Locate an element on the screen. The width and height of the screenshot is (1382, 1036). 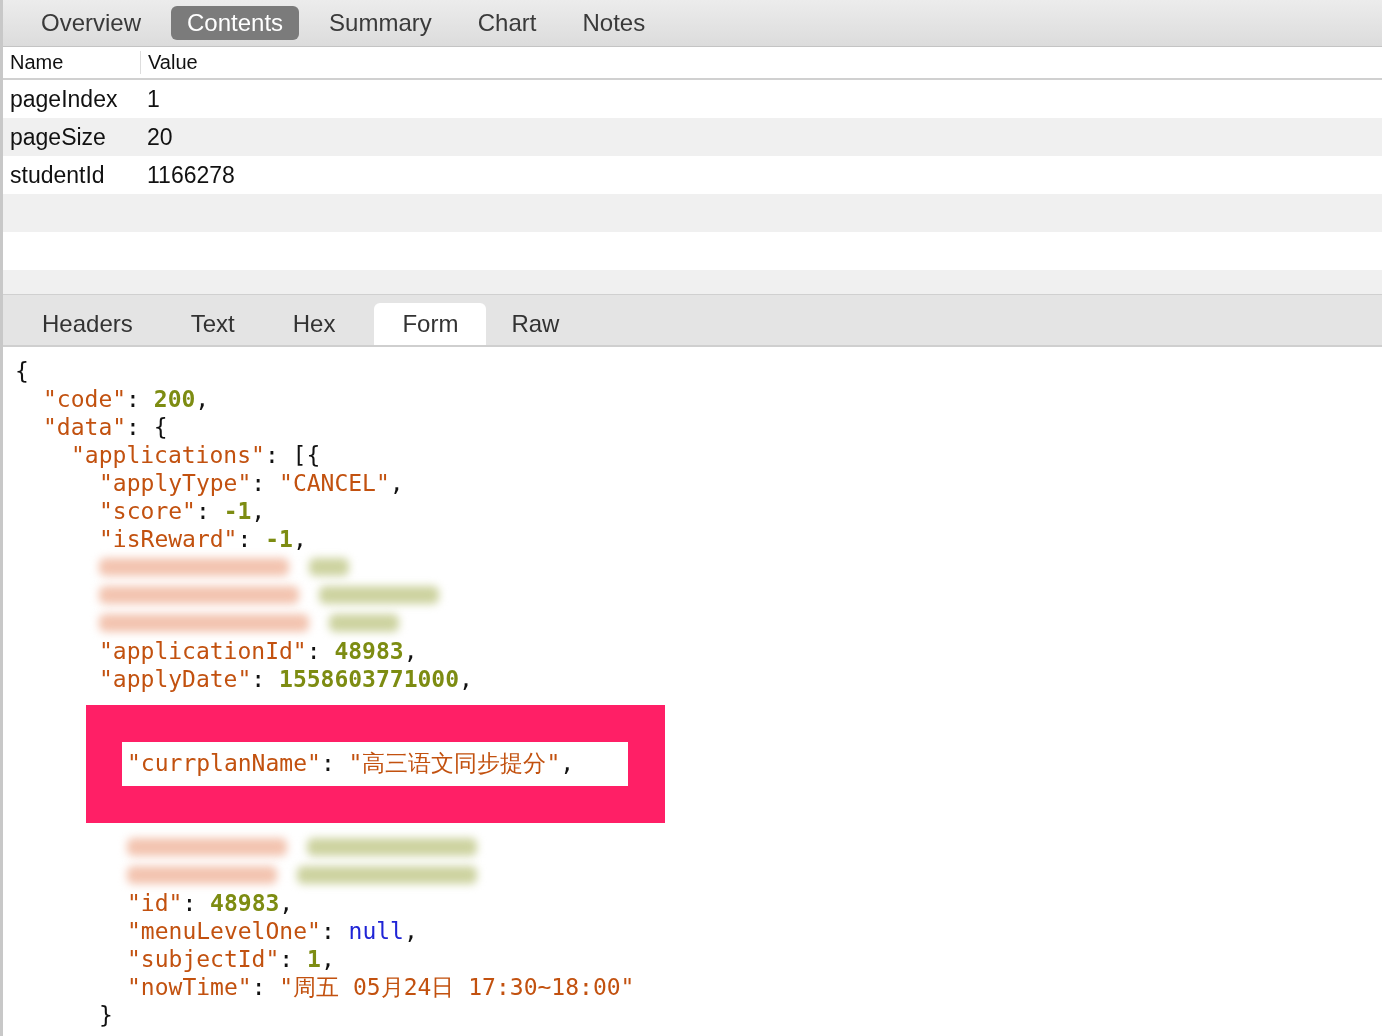
code-line: "data": { is located at coordinates (105, 427).